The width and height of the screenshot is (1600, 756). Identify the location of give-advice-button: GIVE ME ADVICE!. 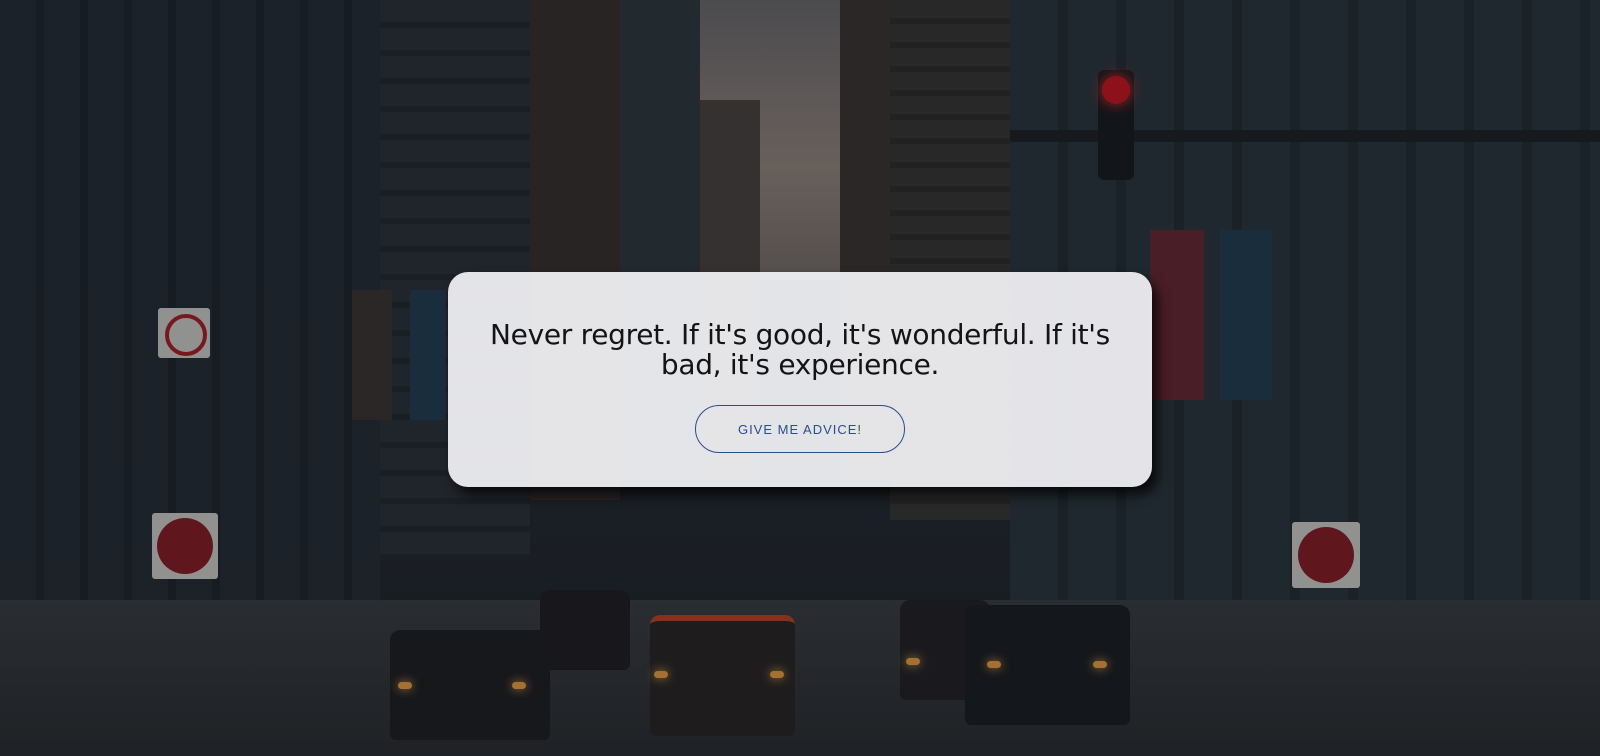
(800, 429).